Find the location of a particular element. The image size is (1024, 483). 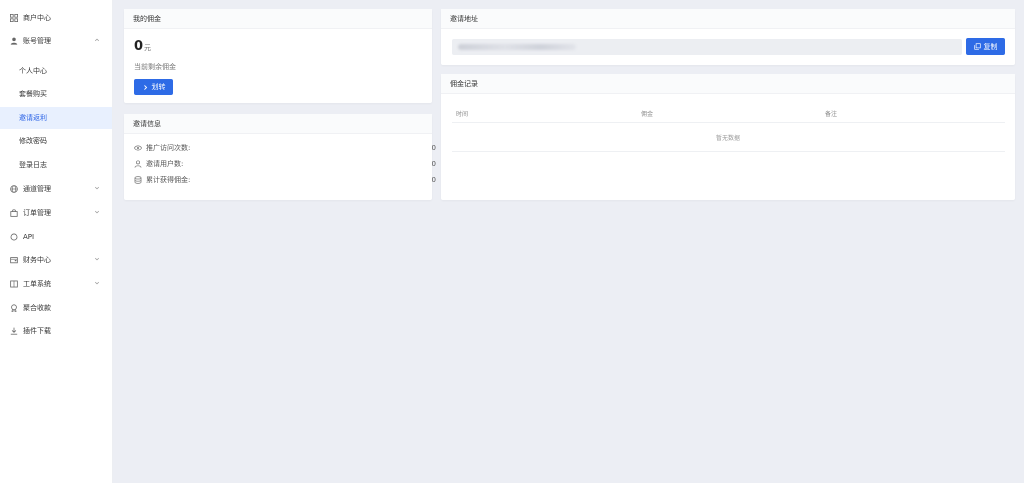

sidebar-item-label: 套餐购买 is located at coordinates (33, 94).